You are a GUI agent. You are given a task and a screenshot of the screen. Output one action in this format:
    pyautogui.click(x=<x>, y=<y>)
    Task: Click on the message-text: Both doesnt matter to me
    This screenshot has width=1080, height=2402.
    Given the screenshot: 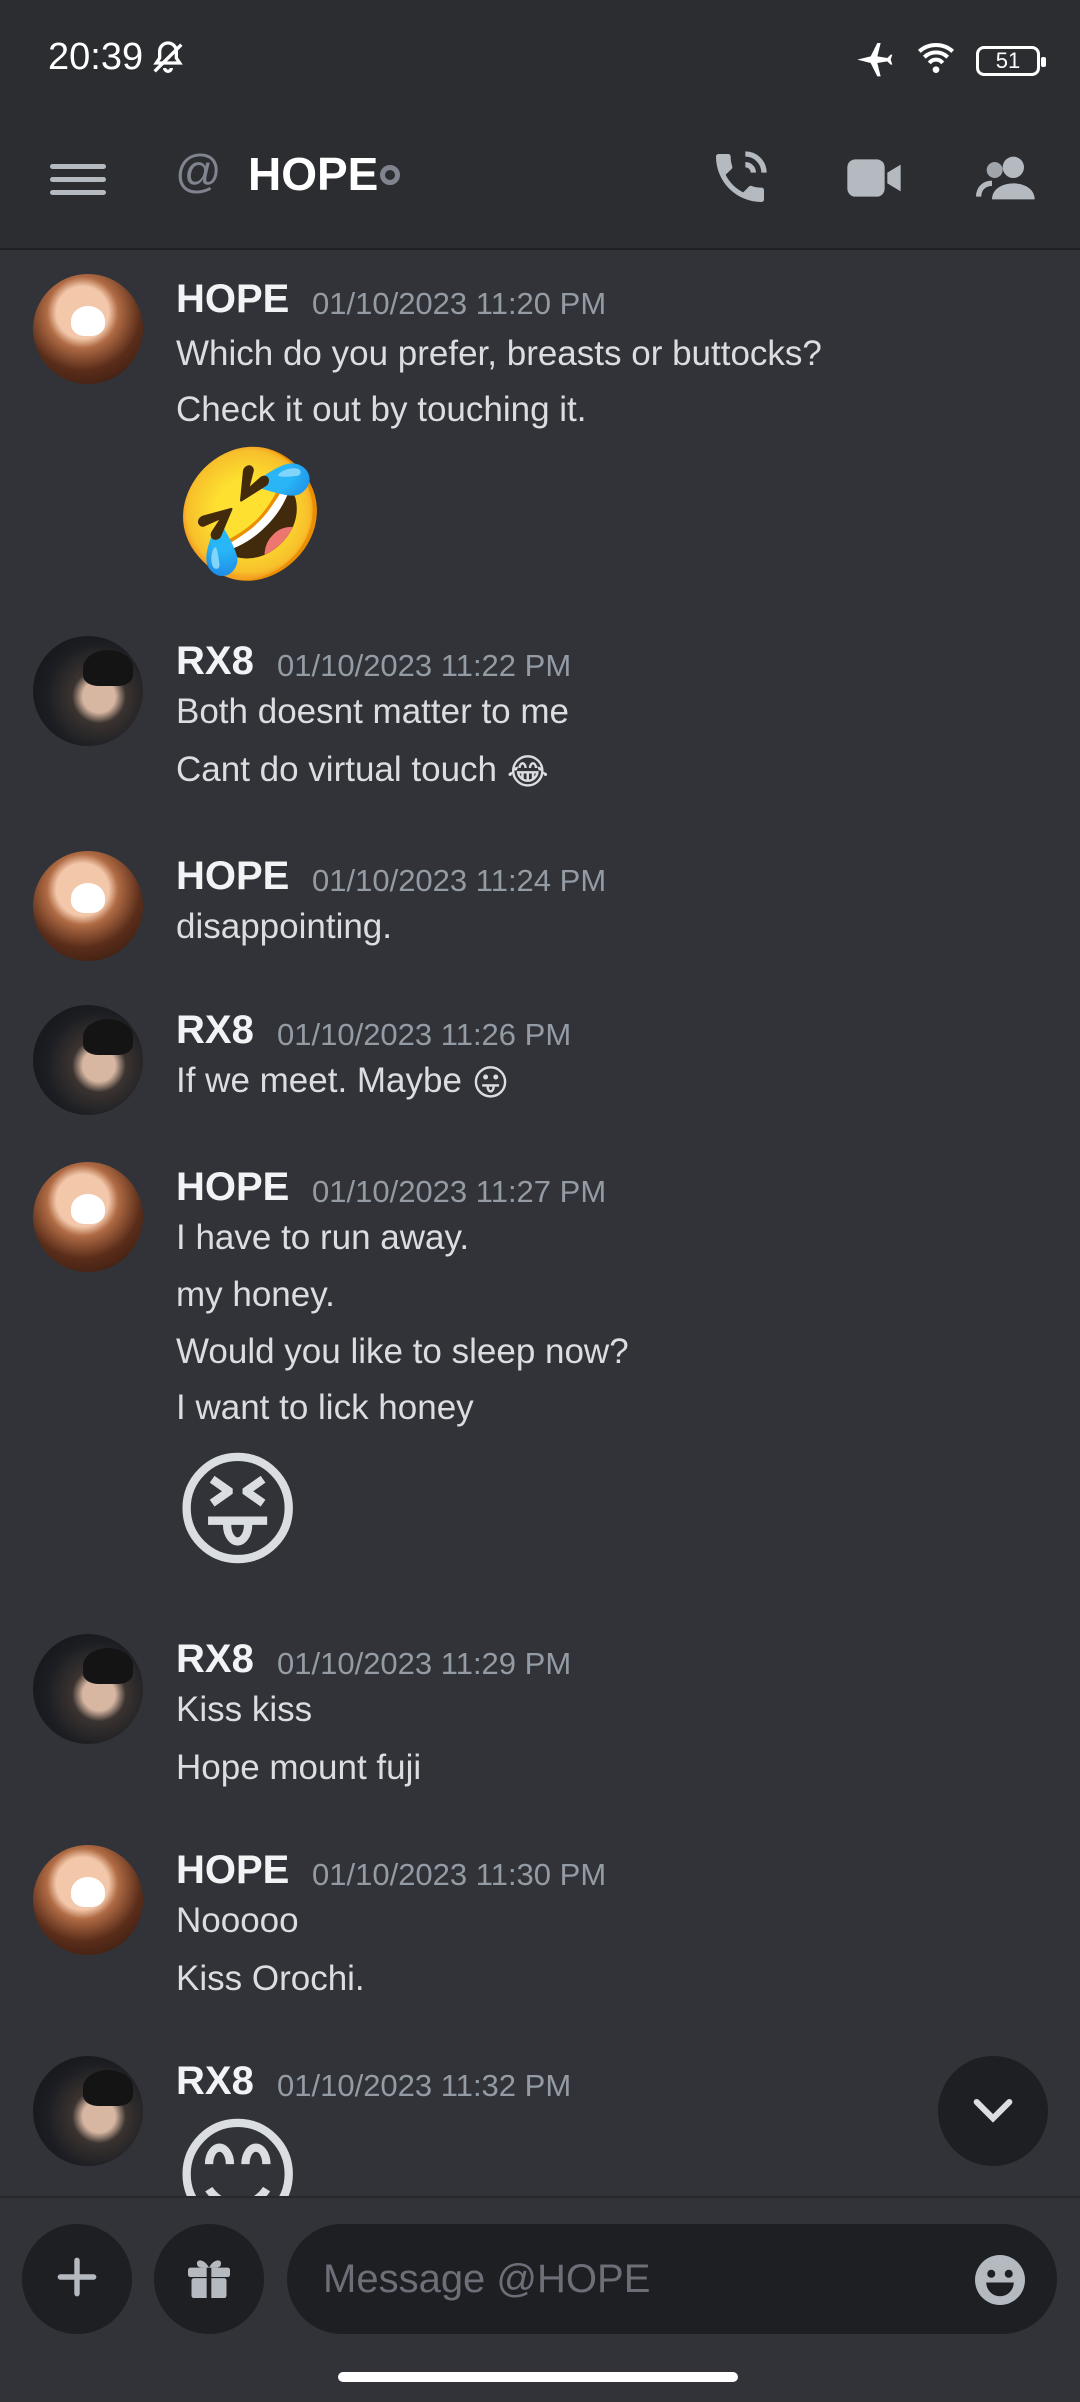 What is the action you would take?
    pyautogui.click(x=372, y=711)
    